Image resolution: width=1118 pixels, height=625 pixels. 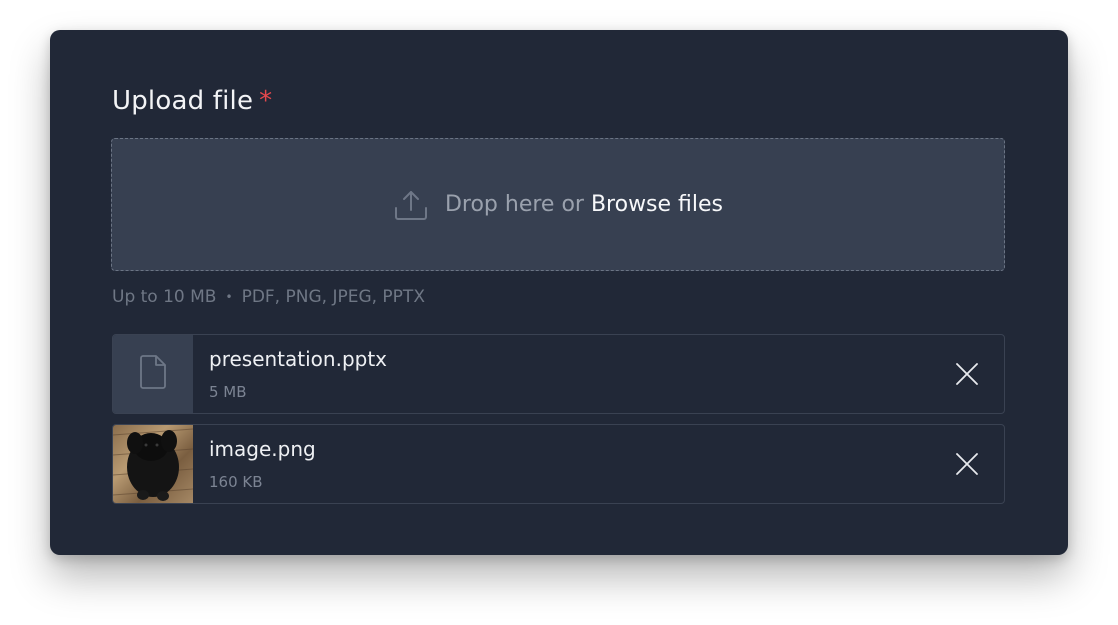 I want to click on file-icon, so click(x=153, y=374).